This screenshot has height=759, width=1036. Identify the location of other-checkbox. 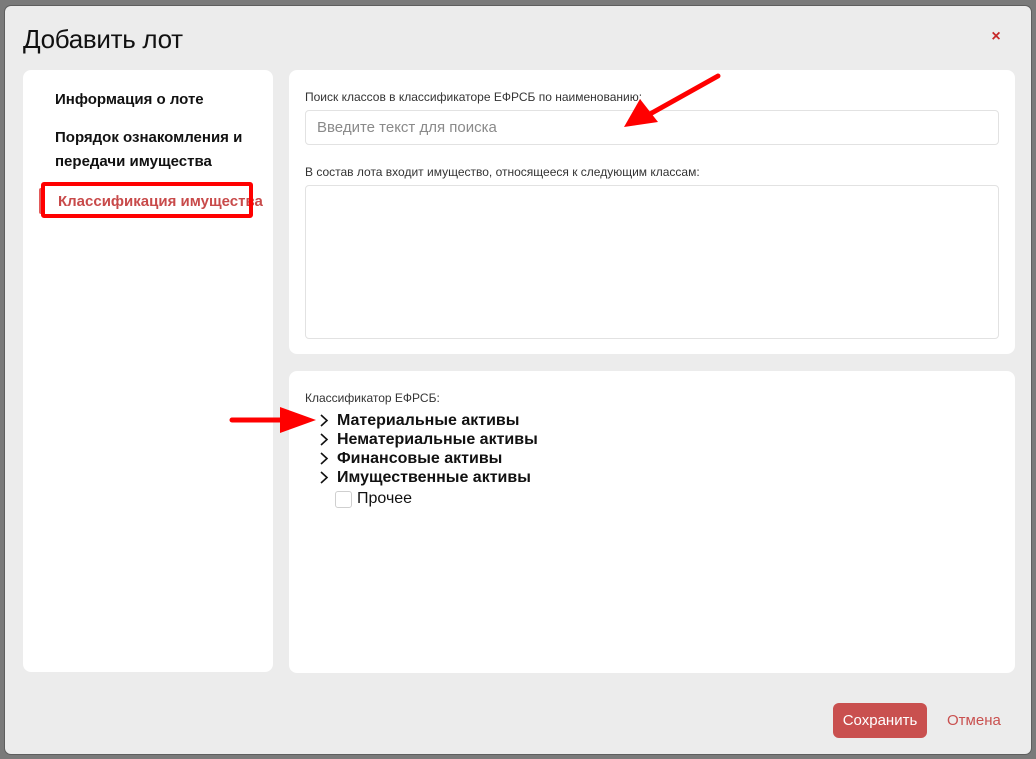
(343, 499).